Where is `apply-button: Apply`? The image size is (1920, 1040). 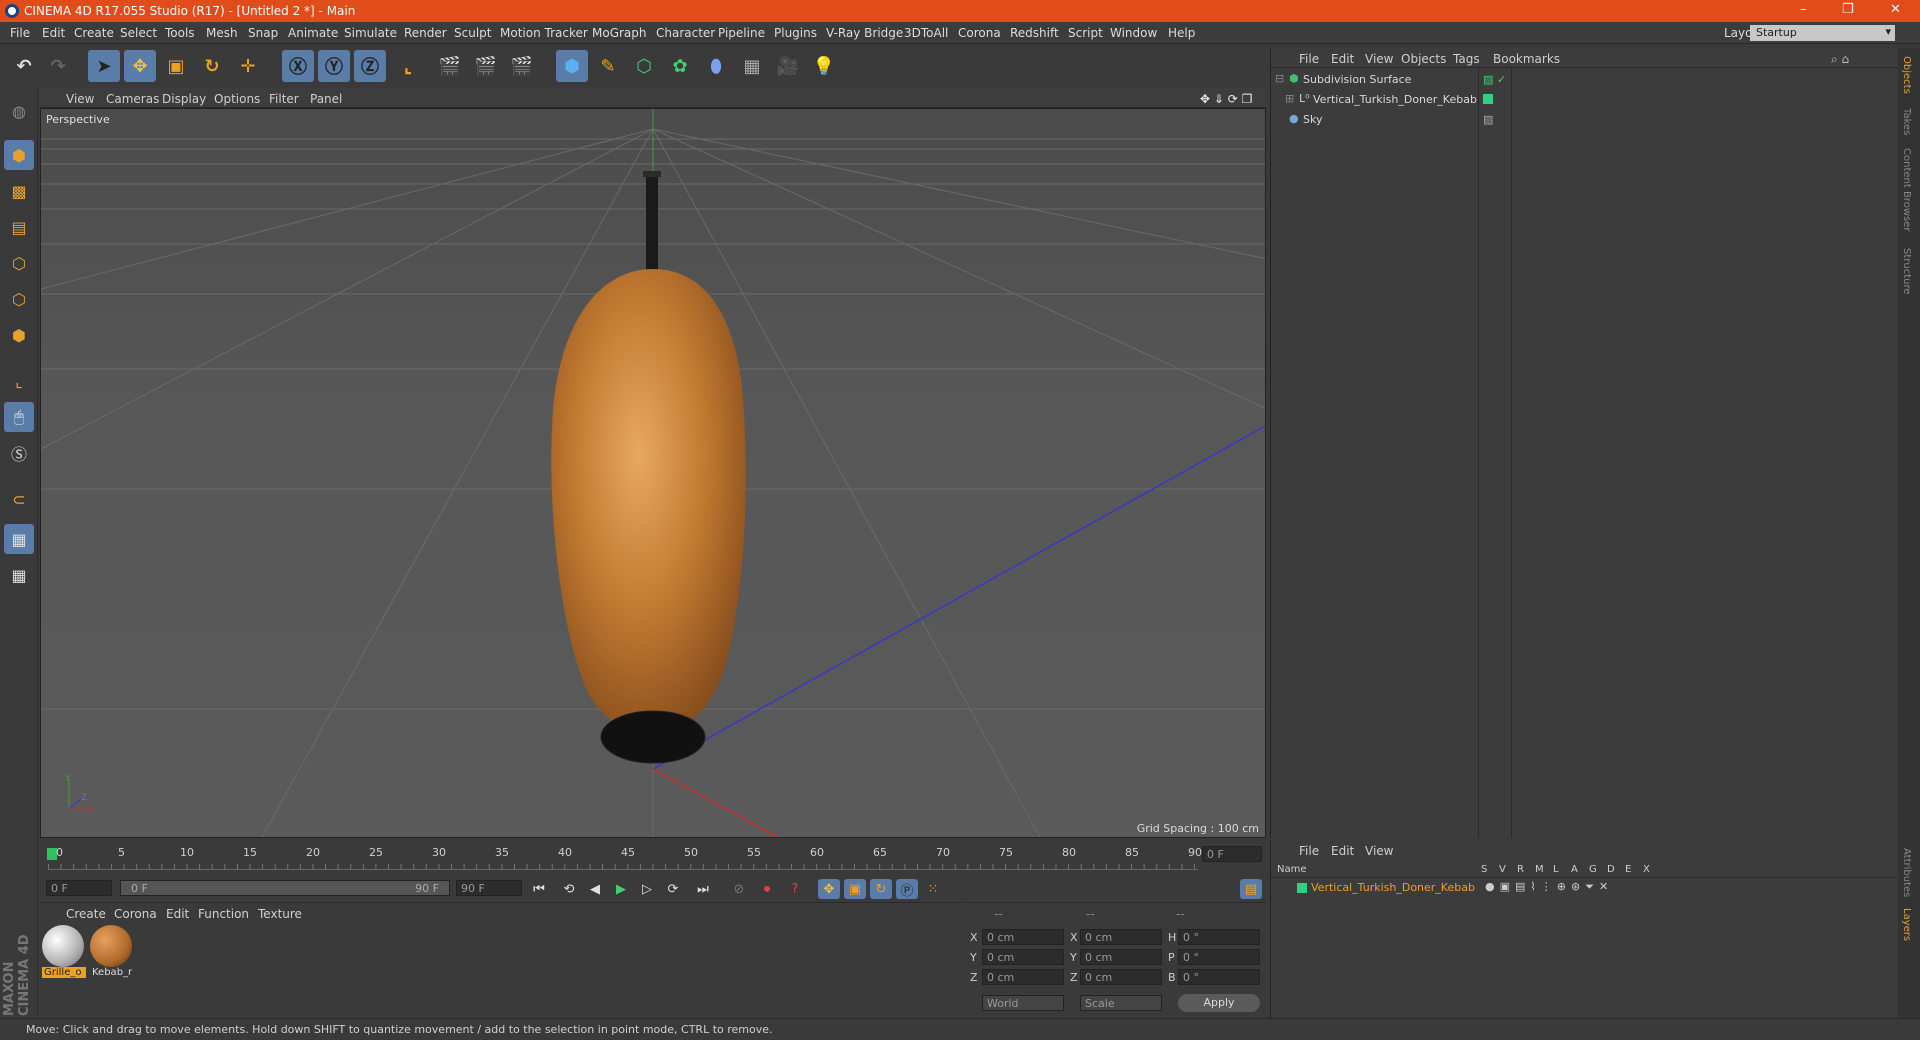
apply-button: Apply is located at coordinates (1219, 1003).